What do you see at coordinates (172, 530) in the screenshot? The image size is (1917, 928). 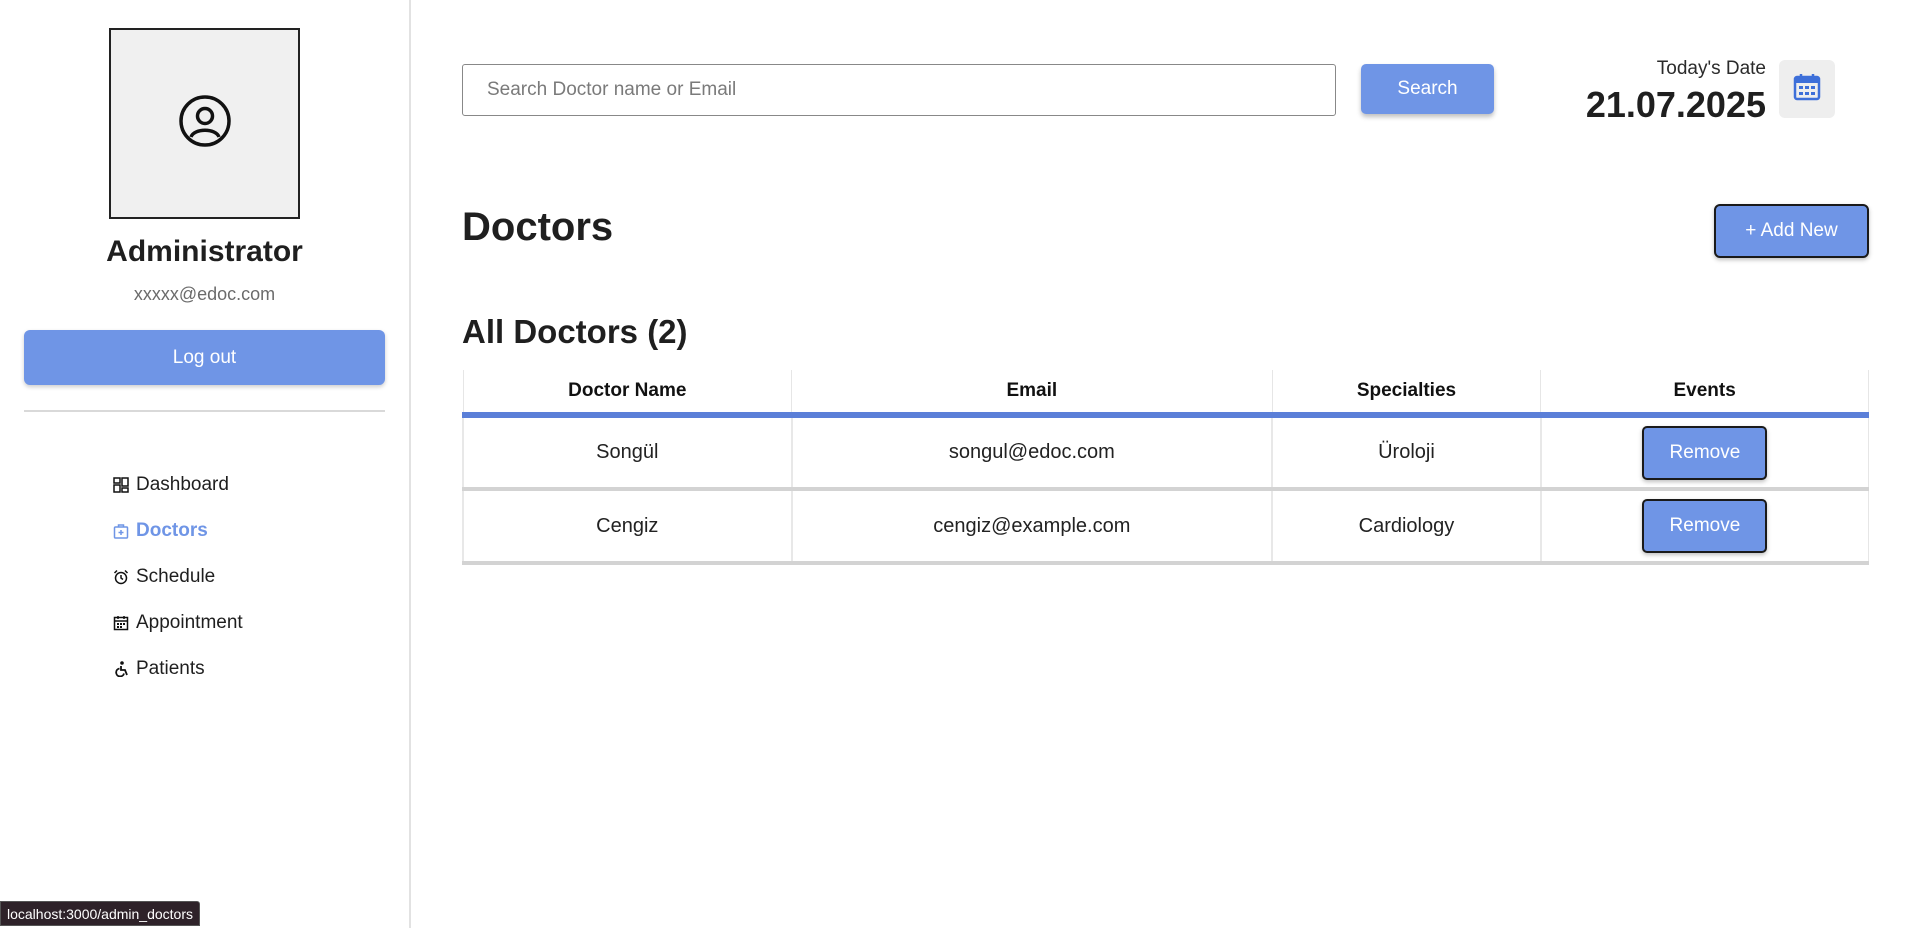 I see `sidebar-item-label: Doctors` at bounding box center [172, 530].